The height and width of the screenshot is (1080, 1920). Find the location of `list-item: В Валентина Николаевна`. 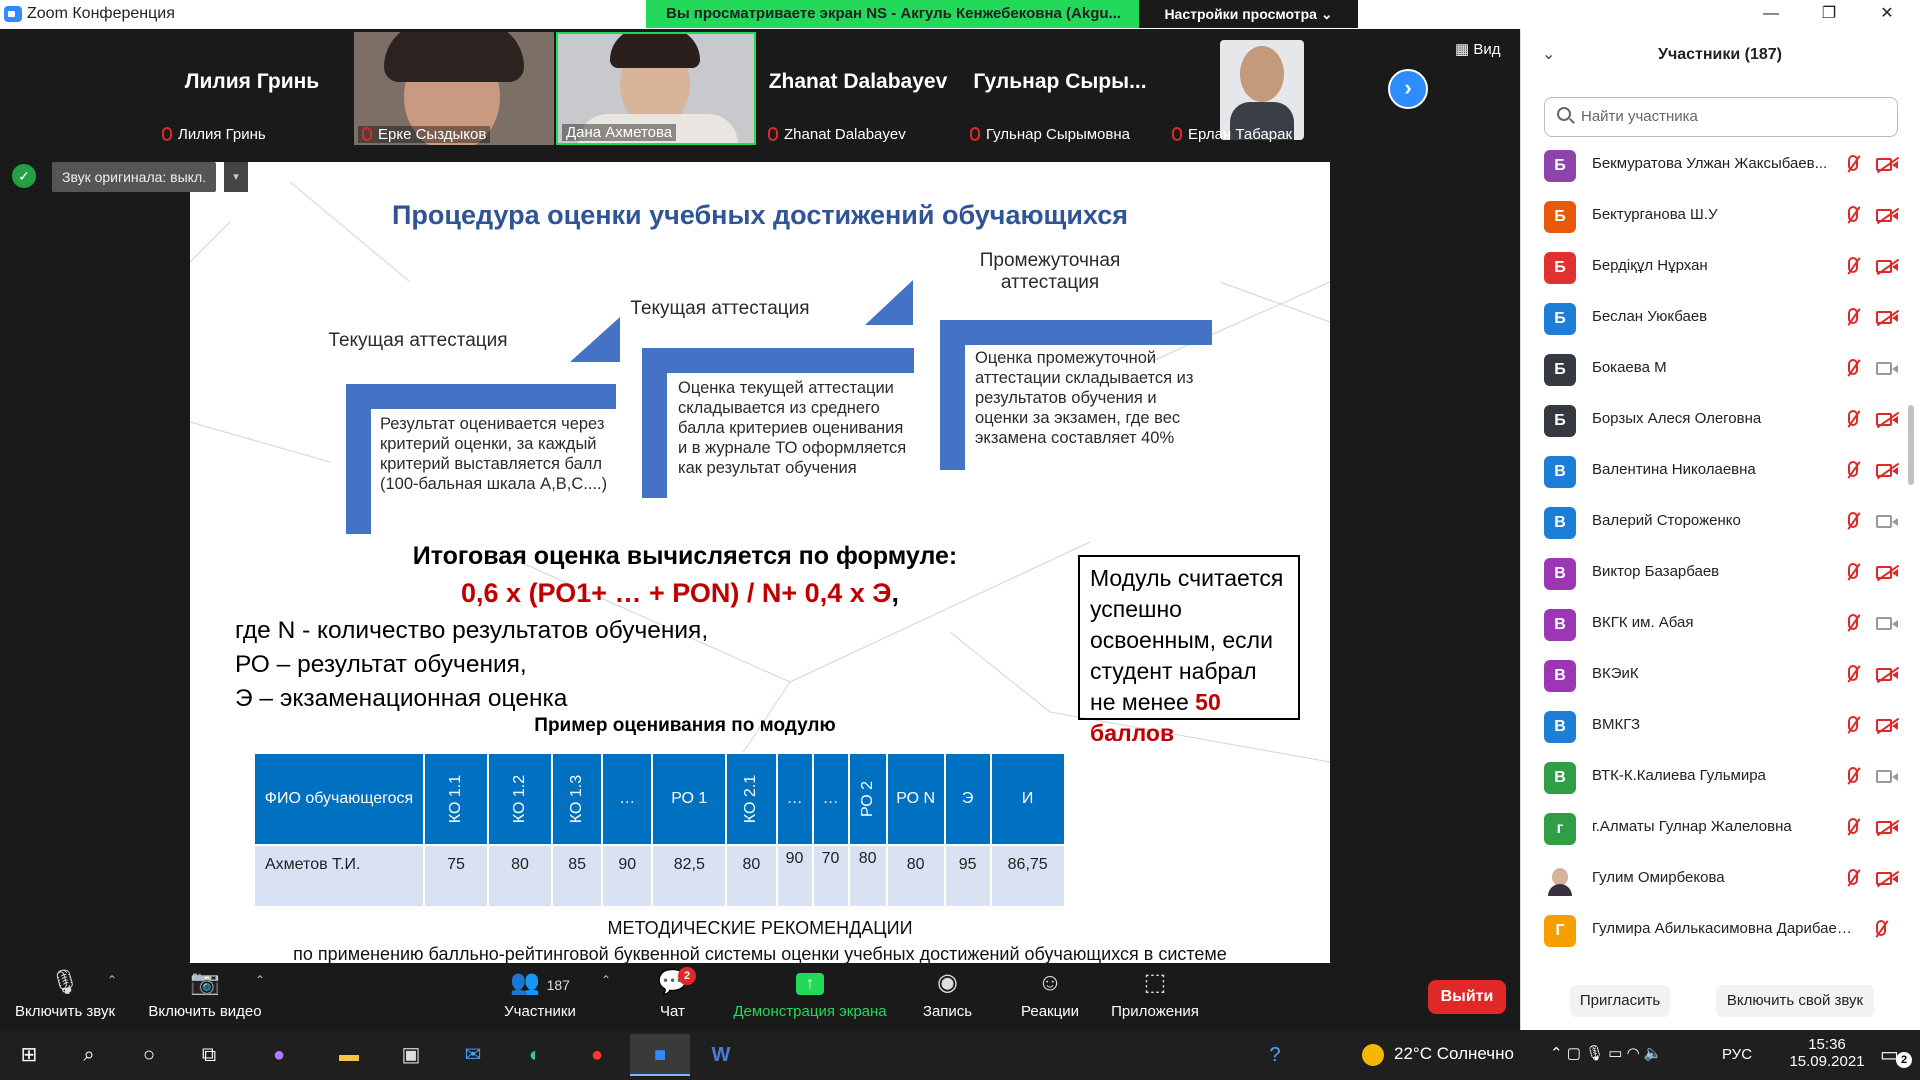

list-item: В Валентина Николаевна is located at coordinates (1713, 471).